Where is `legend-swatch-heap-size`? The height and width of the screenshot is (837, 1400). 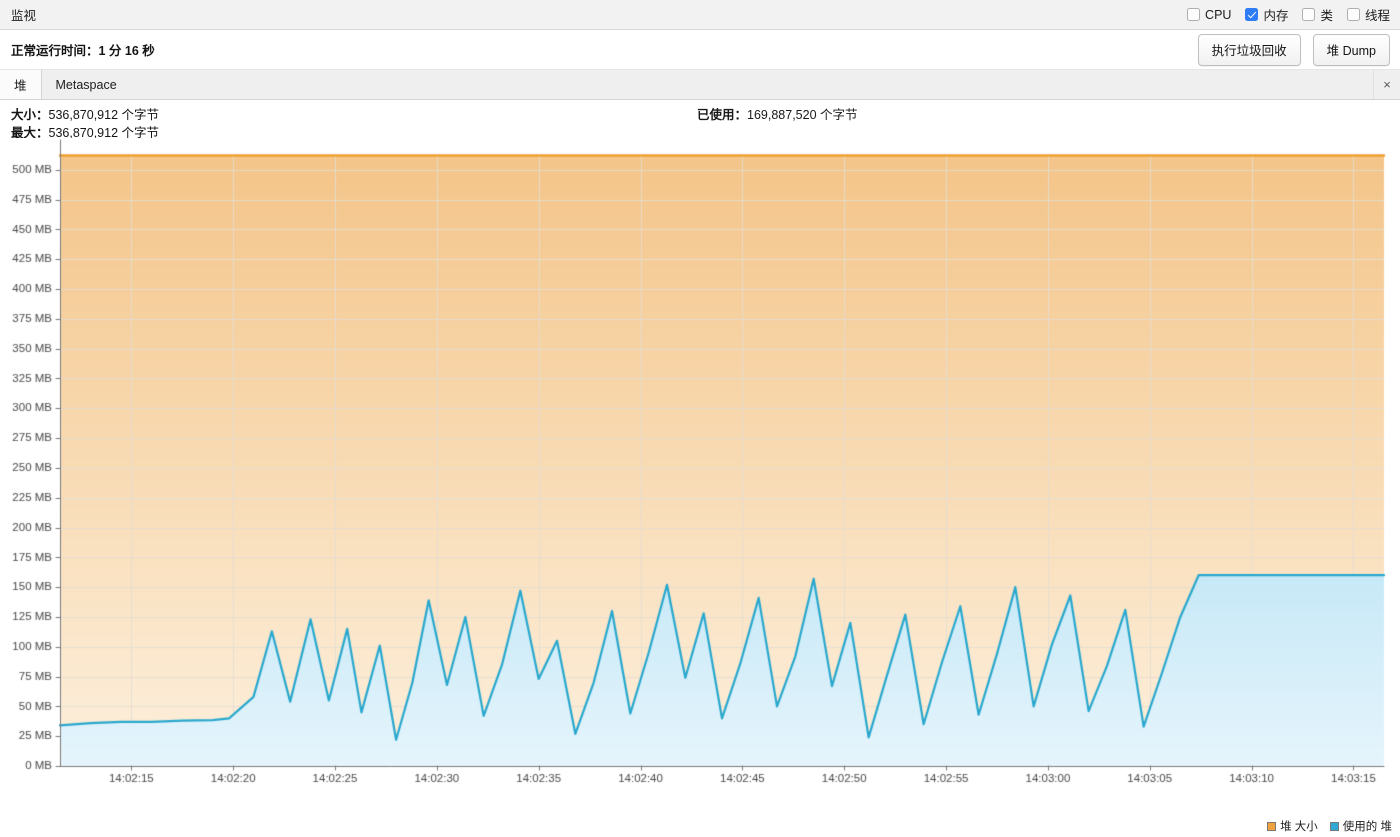 legend-swatch-heap-size is located at coordinates (1272, 826).